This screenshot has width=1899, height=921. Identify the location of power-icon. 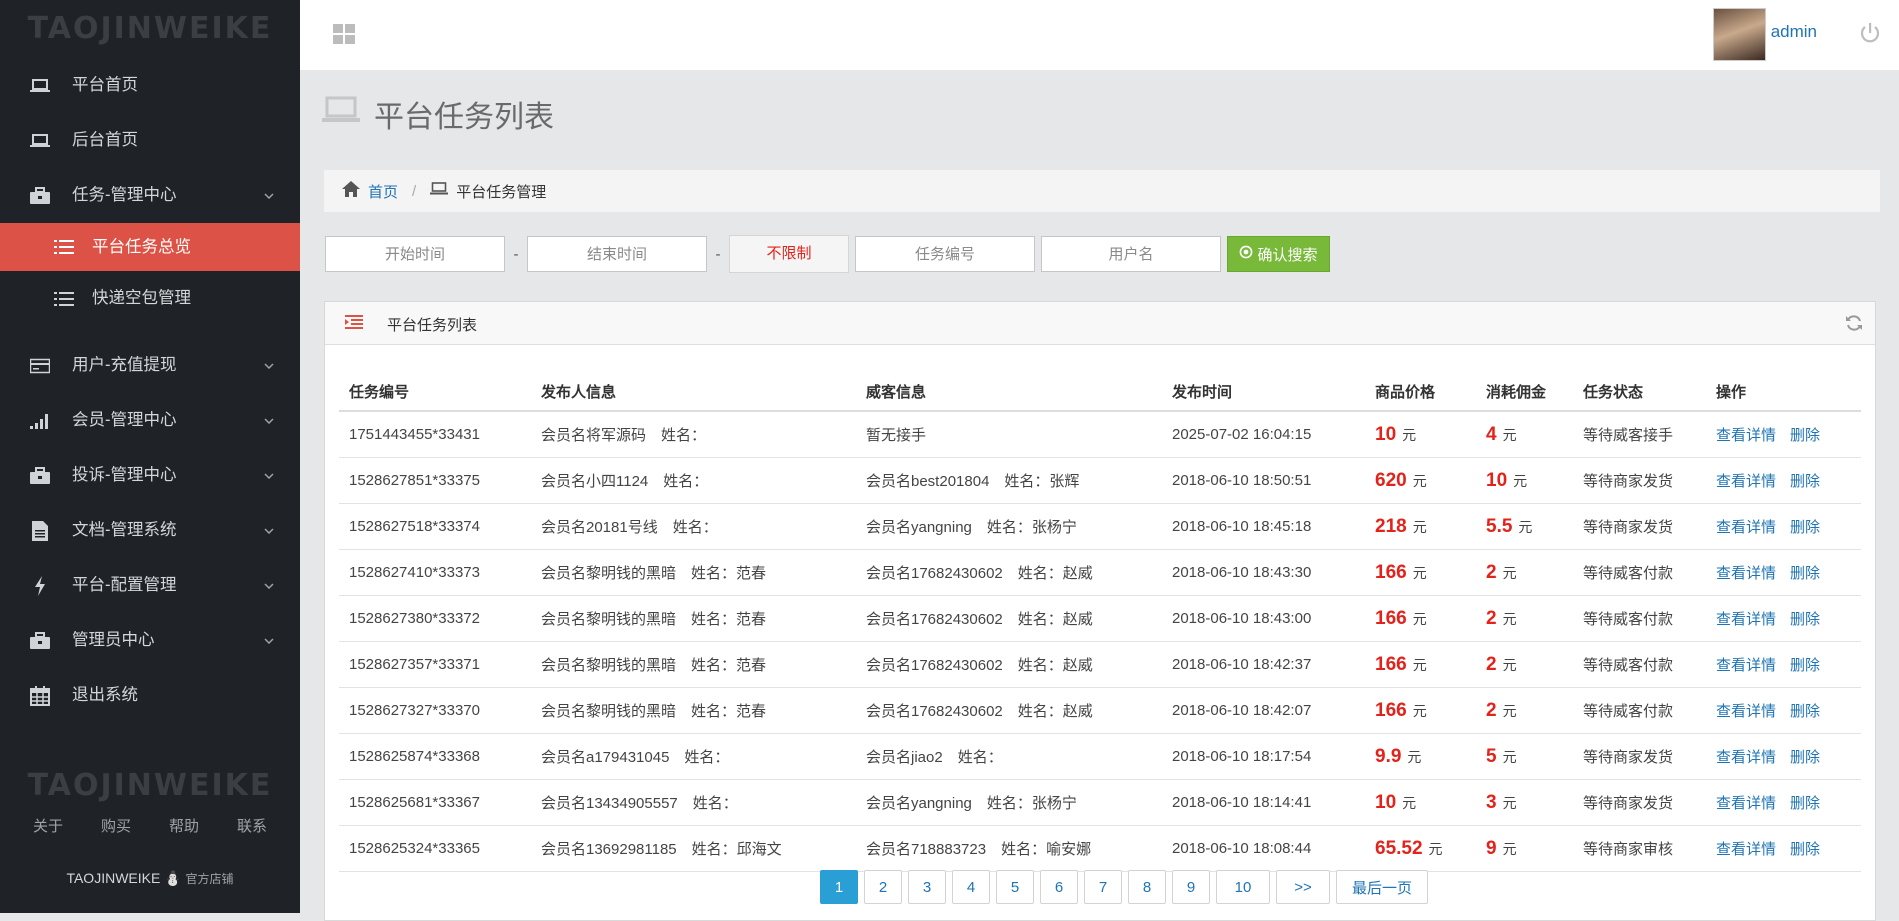
(1870, 33).